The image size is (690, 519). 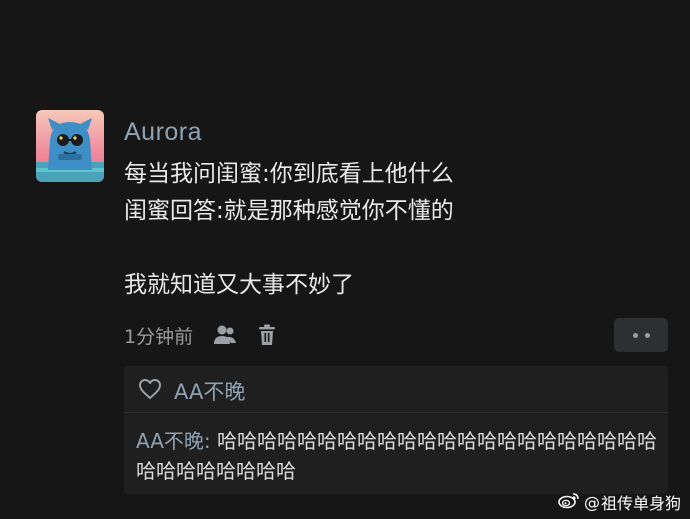 What do you see at coordinates (173, 441) in the screenshot?
I see `reply-author: AA不晚:` at bounding box center [173, 441].